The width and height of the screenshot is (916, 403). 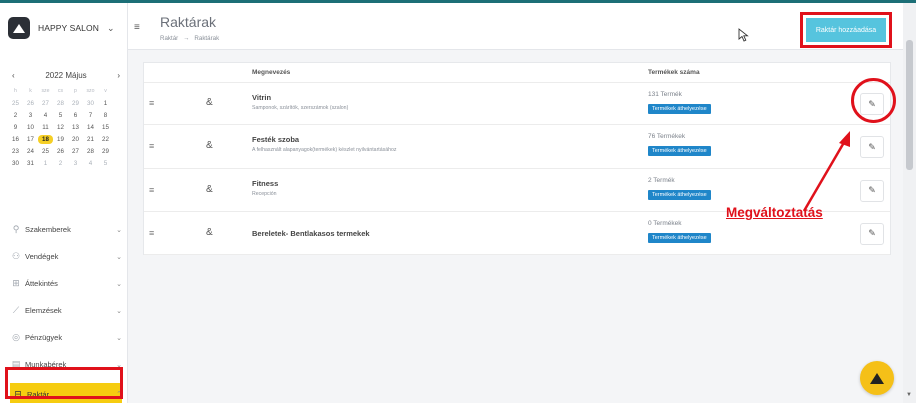 What do you see at coordinates (826, 171) in the screenshot?
I see `annotation-arrow` at bounding box center [826, 171].